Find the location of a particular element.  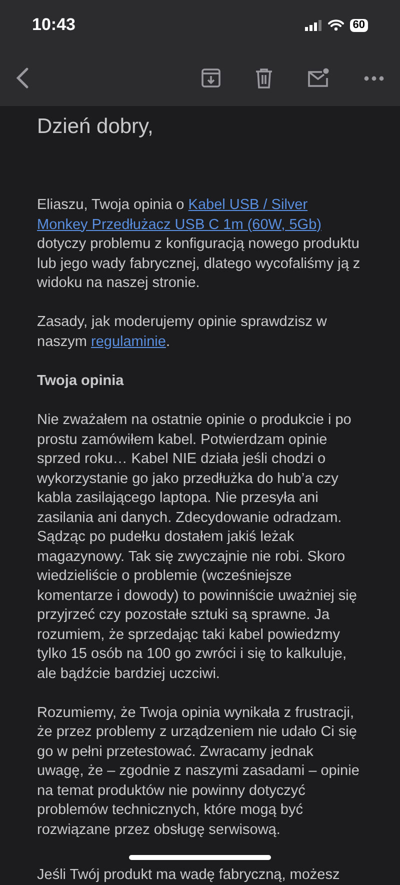

trash-icon is located at coordinates (264, 78).